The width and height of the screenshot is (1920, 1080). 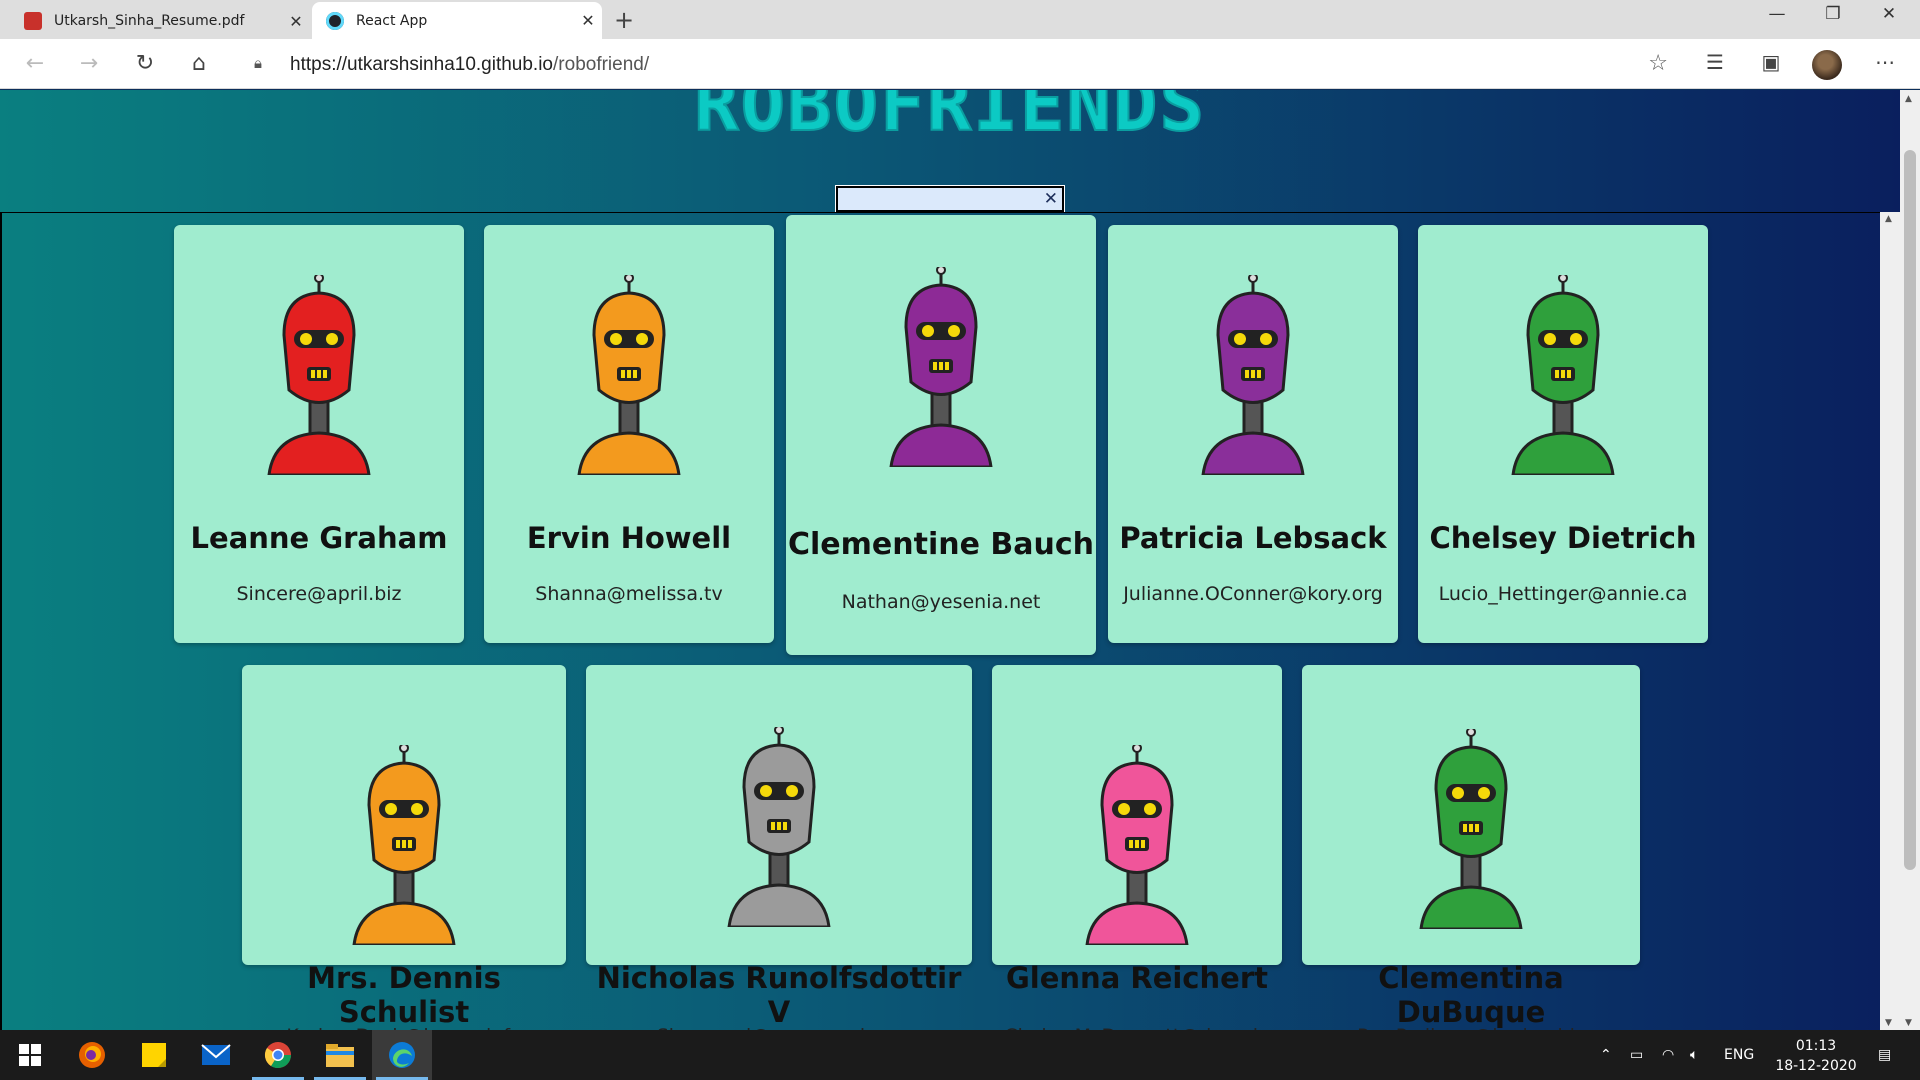 What do you see at coordinates (1889, 14) in the screenshot?
I see `close-window-icon: ✕` at bounding box center [1889, 14].